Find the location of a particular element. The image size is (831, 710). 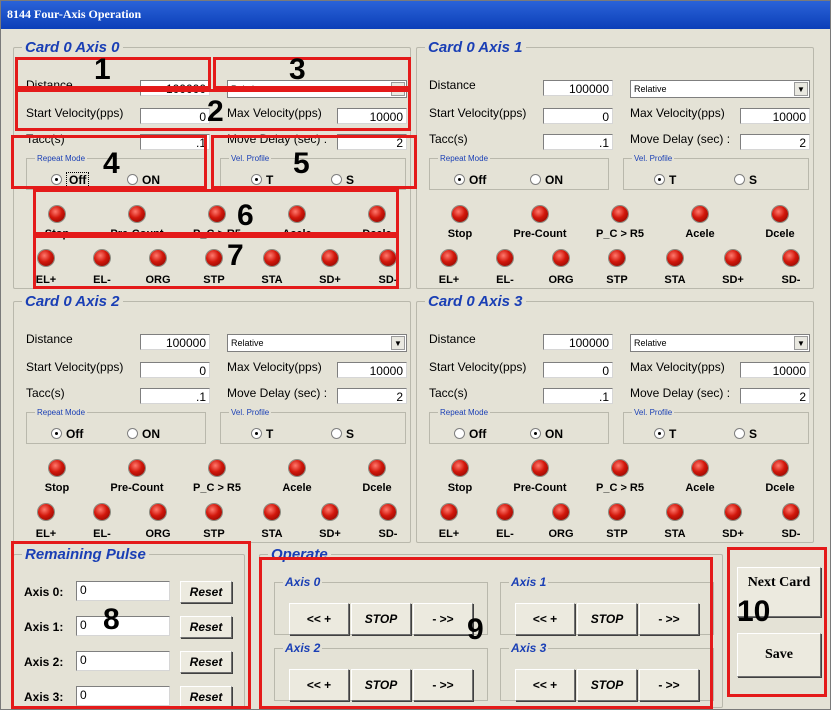

callout-number: 10 is located at coordinates (754, 611).